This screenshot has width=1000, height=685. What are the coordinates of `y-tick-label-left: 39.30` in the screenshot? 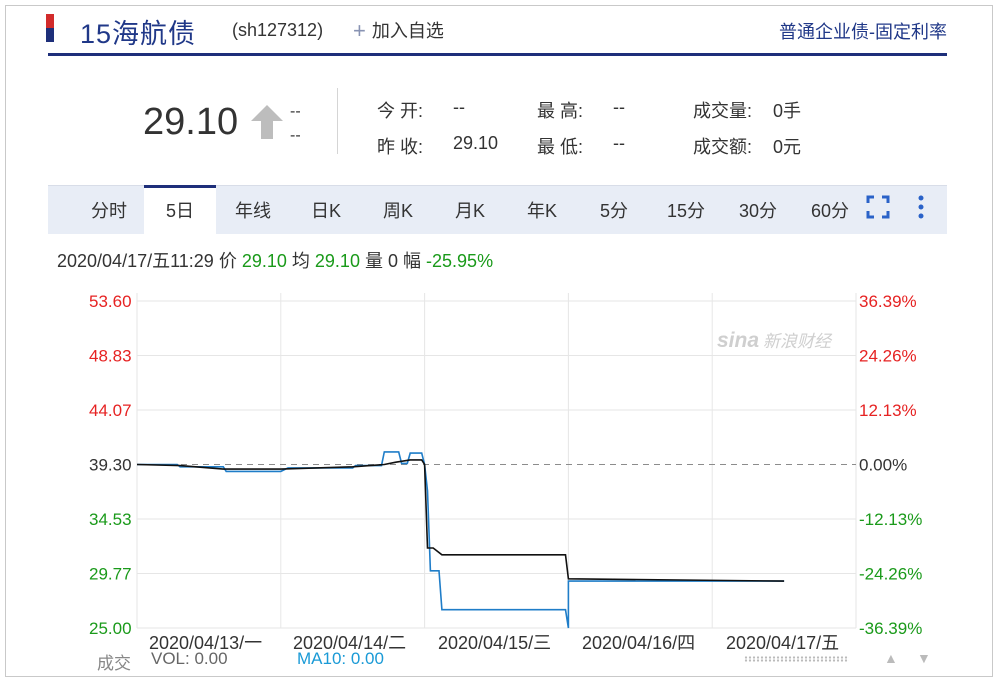 It's located at (110, 465).